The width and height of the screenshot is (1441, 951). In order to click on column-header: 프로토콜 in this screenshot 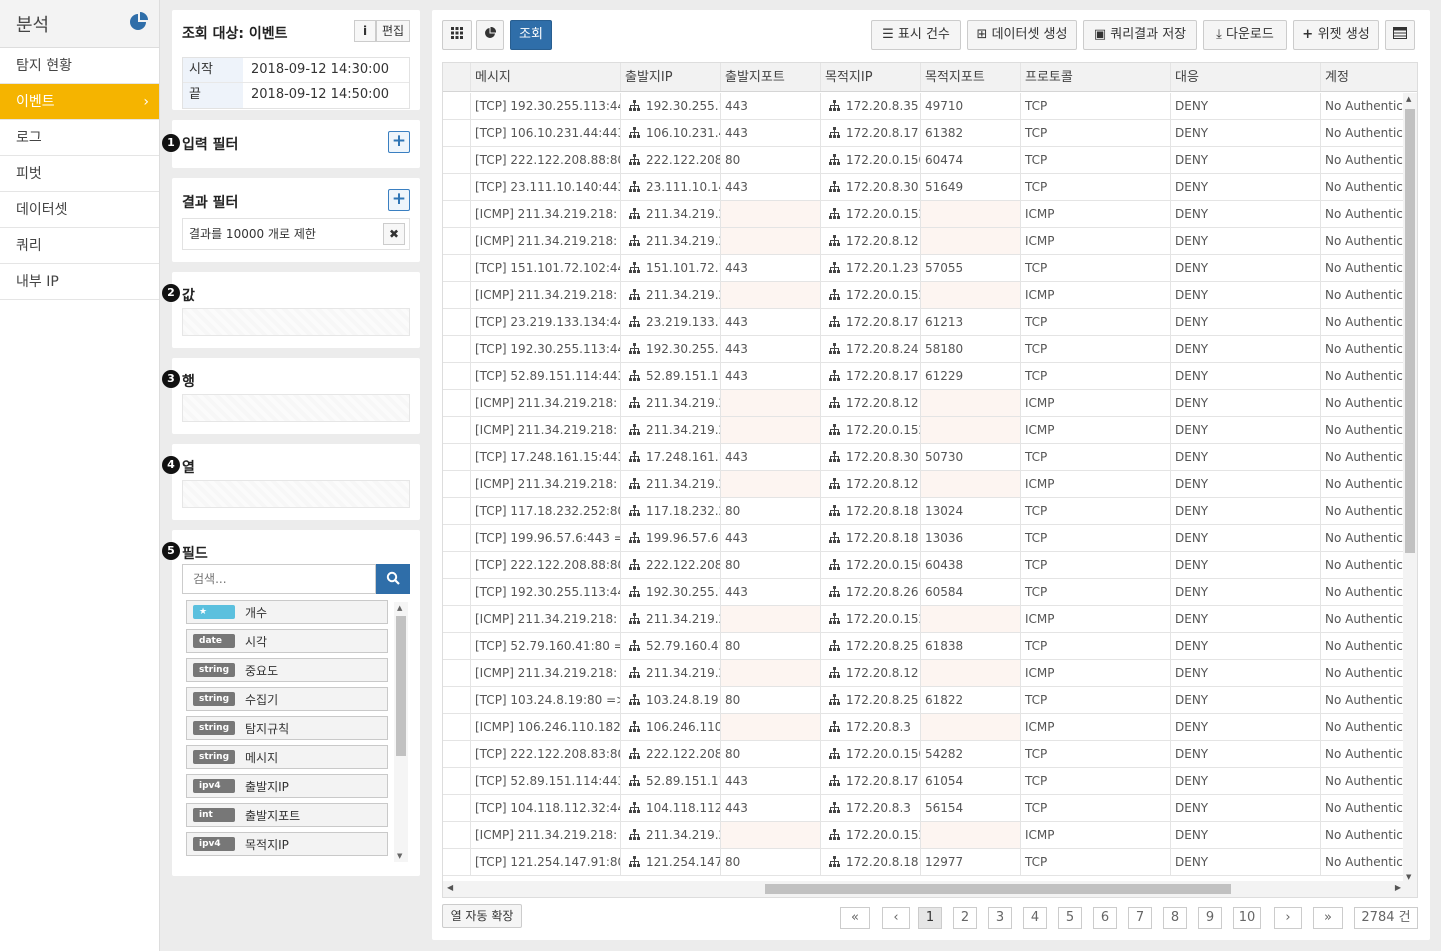, I will do `click(1096, 77)`.